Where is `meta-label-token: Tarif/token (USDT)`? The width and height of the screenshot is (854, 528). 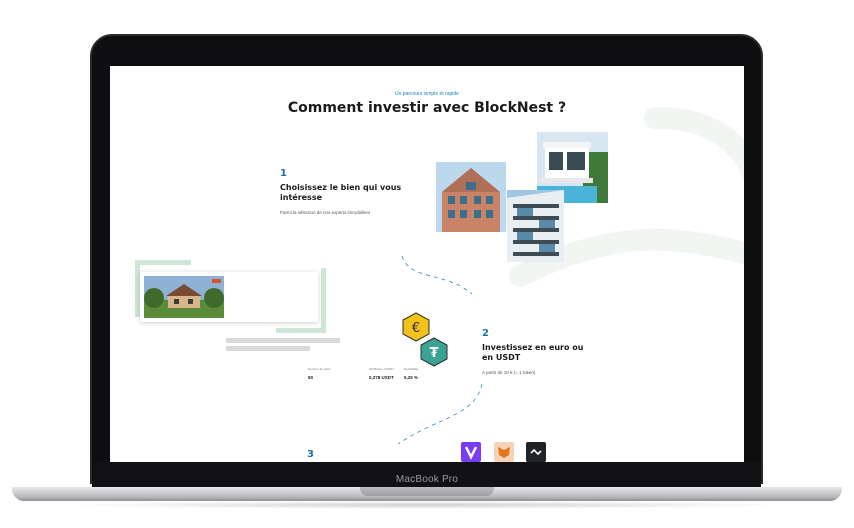 meta-label-token: Tarif/token (USDT) is located at coordinates (381, 369).